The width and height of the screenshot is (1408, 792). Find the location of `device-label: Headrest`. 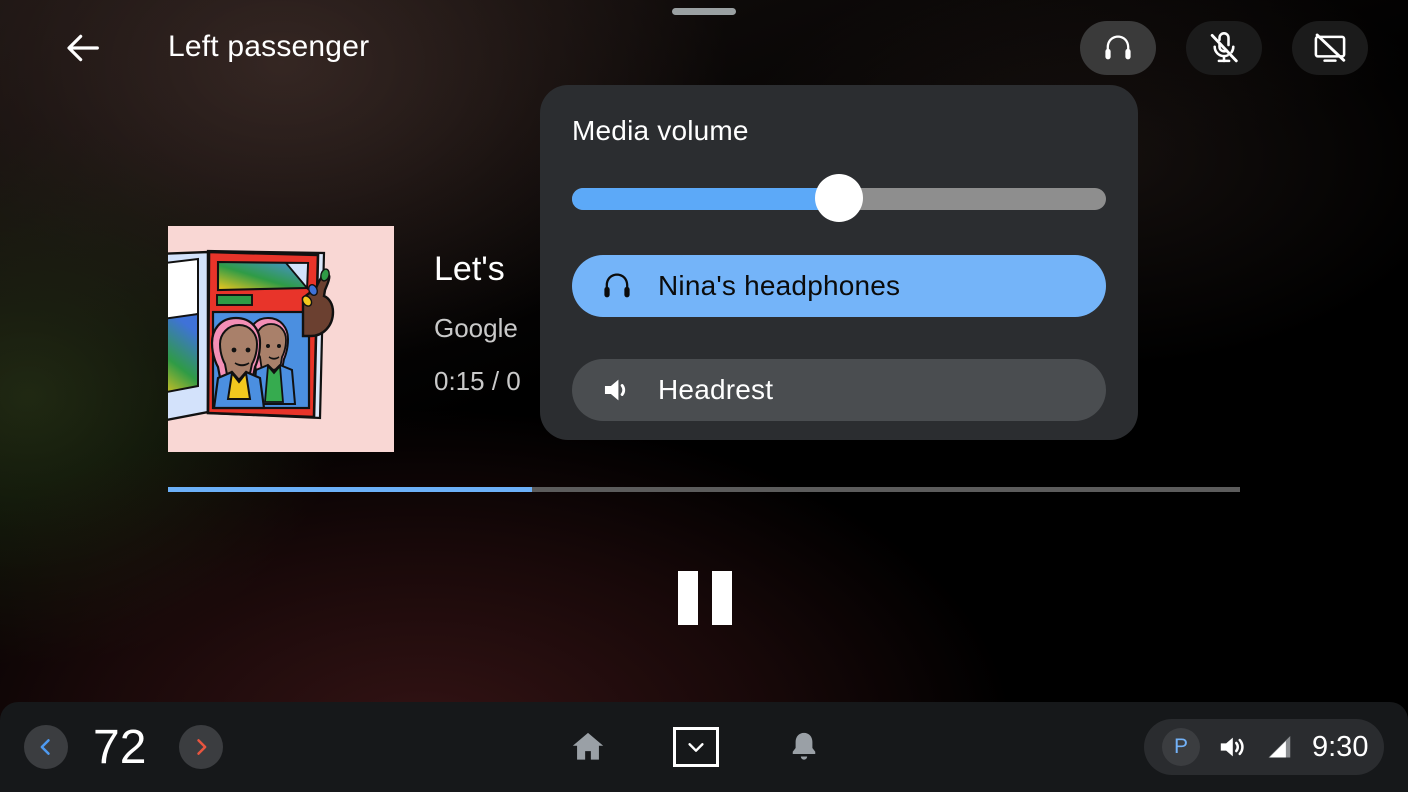

device-label: Headrest is located at coordinates (716, 389).